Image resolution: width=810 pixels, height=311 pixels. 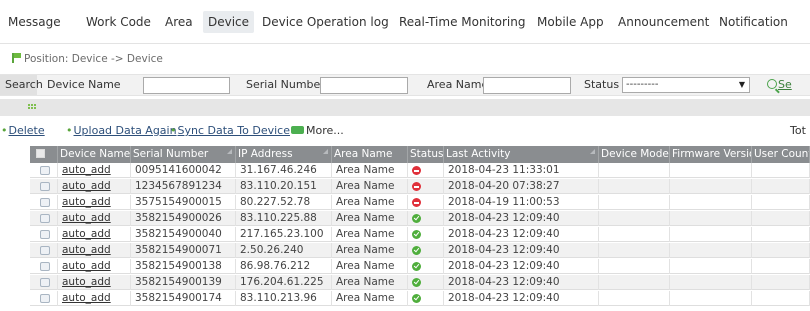 What do you see at coordinates (118, 22) in the screenshot?
I see `tab-work-code: Work Code` at bounding box center [118, 22].